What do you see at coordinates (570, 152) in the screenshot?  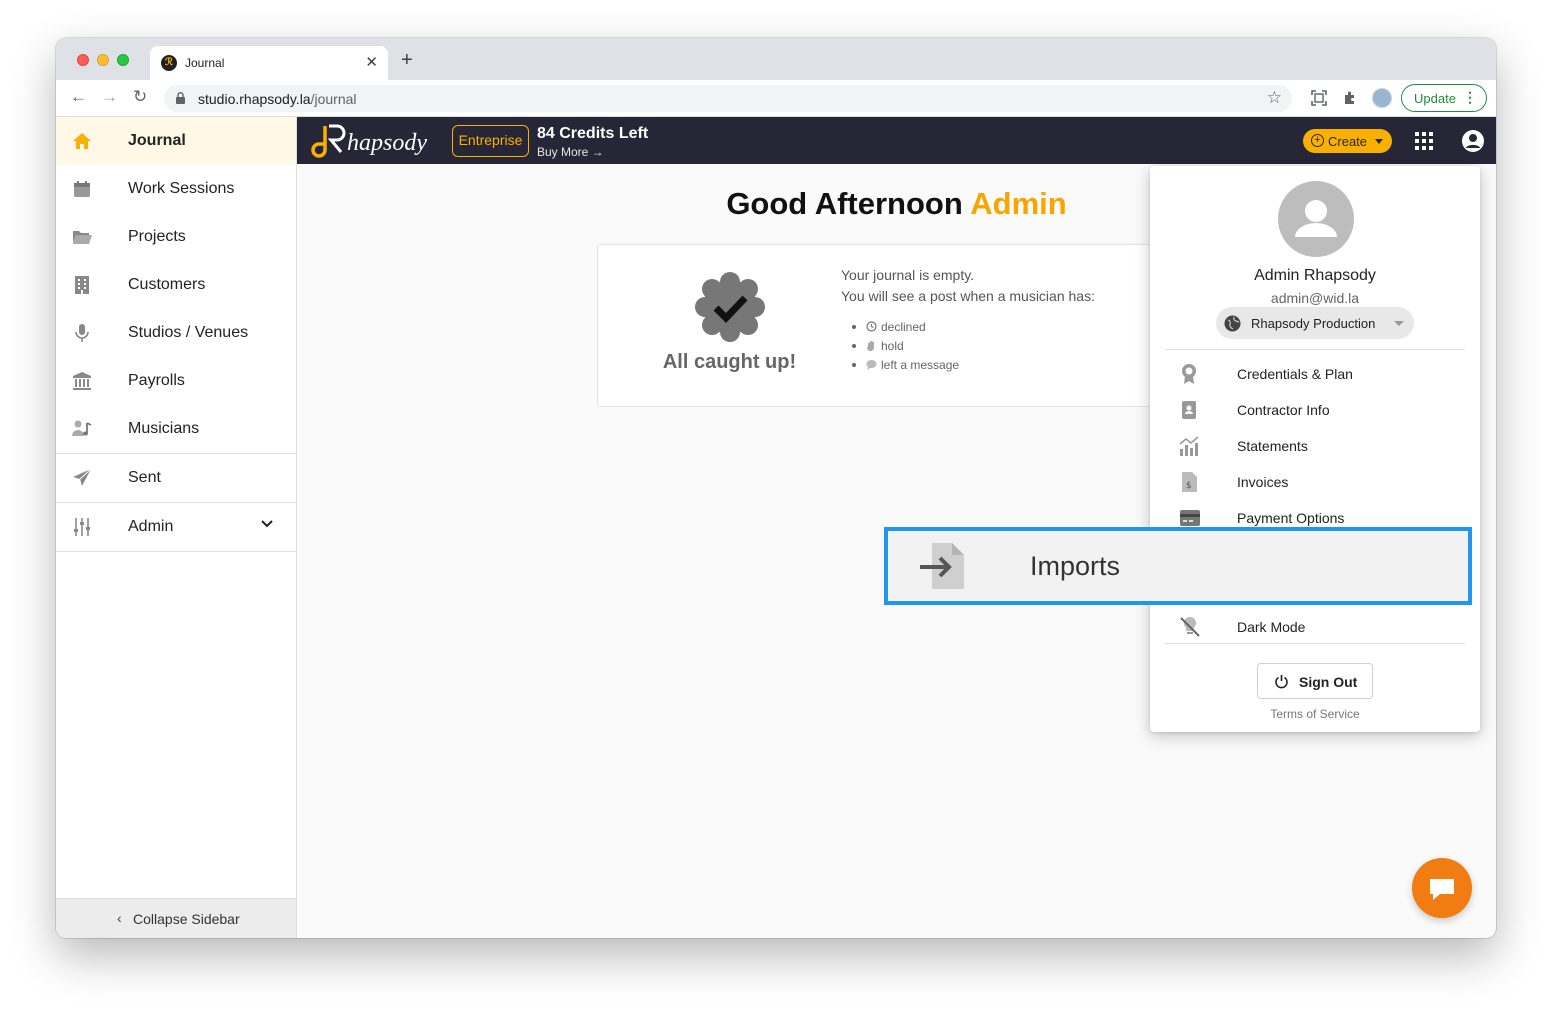 I see `buy-more-link: Buy More →` at bounding box center [570, 152].